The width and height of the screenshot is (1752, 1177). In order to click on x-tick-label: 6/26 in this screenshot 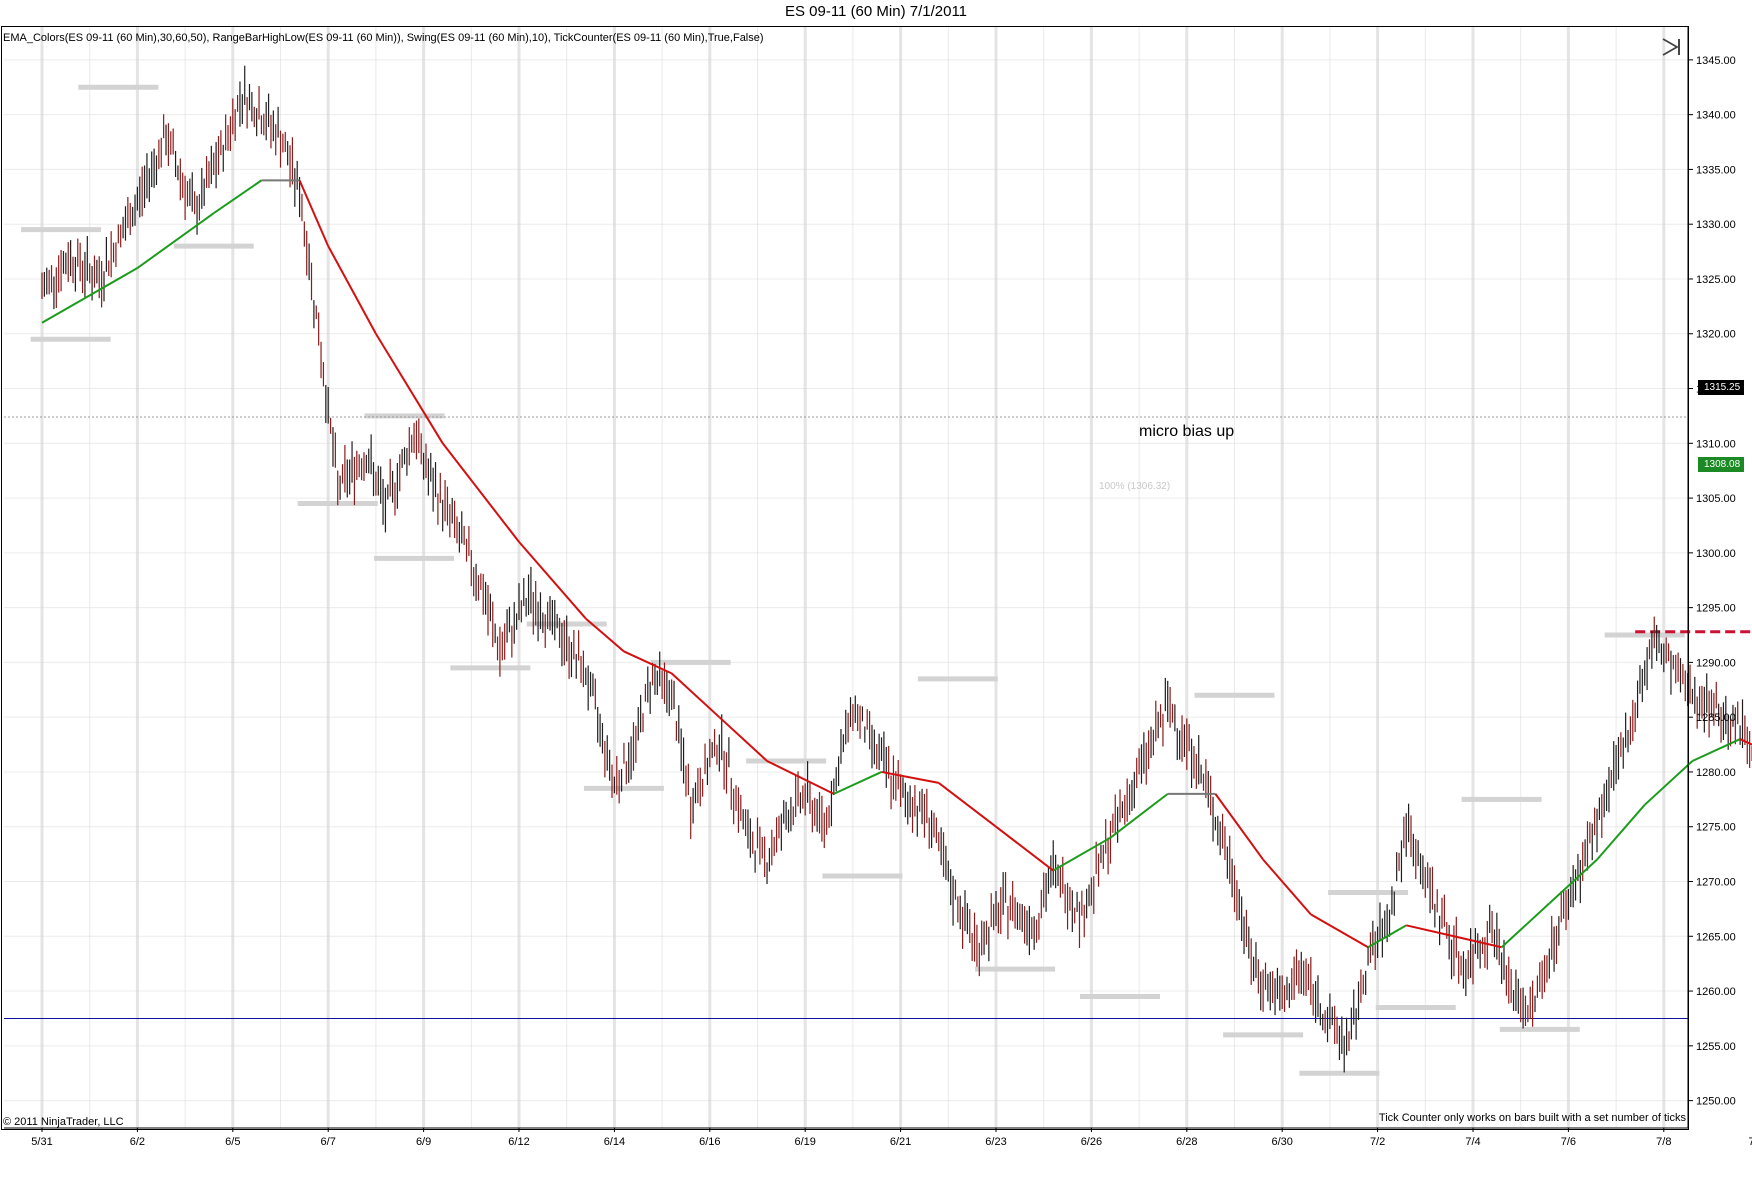, I will do `click(1091, 1142)`.